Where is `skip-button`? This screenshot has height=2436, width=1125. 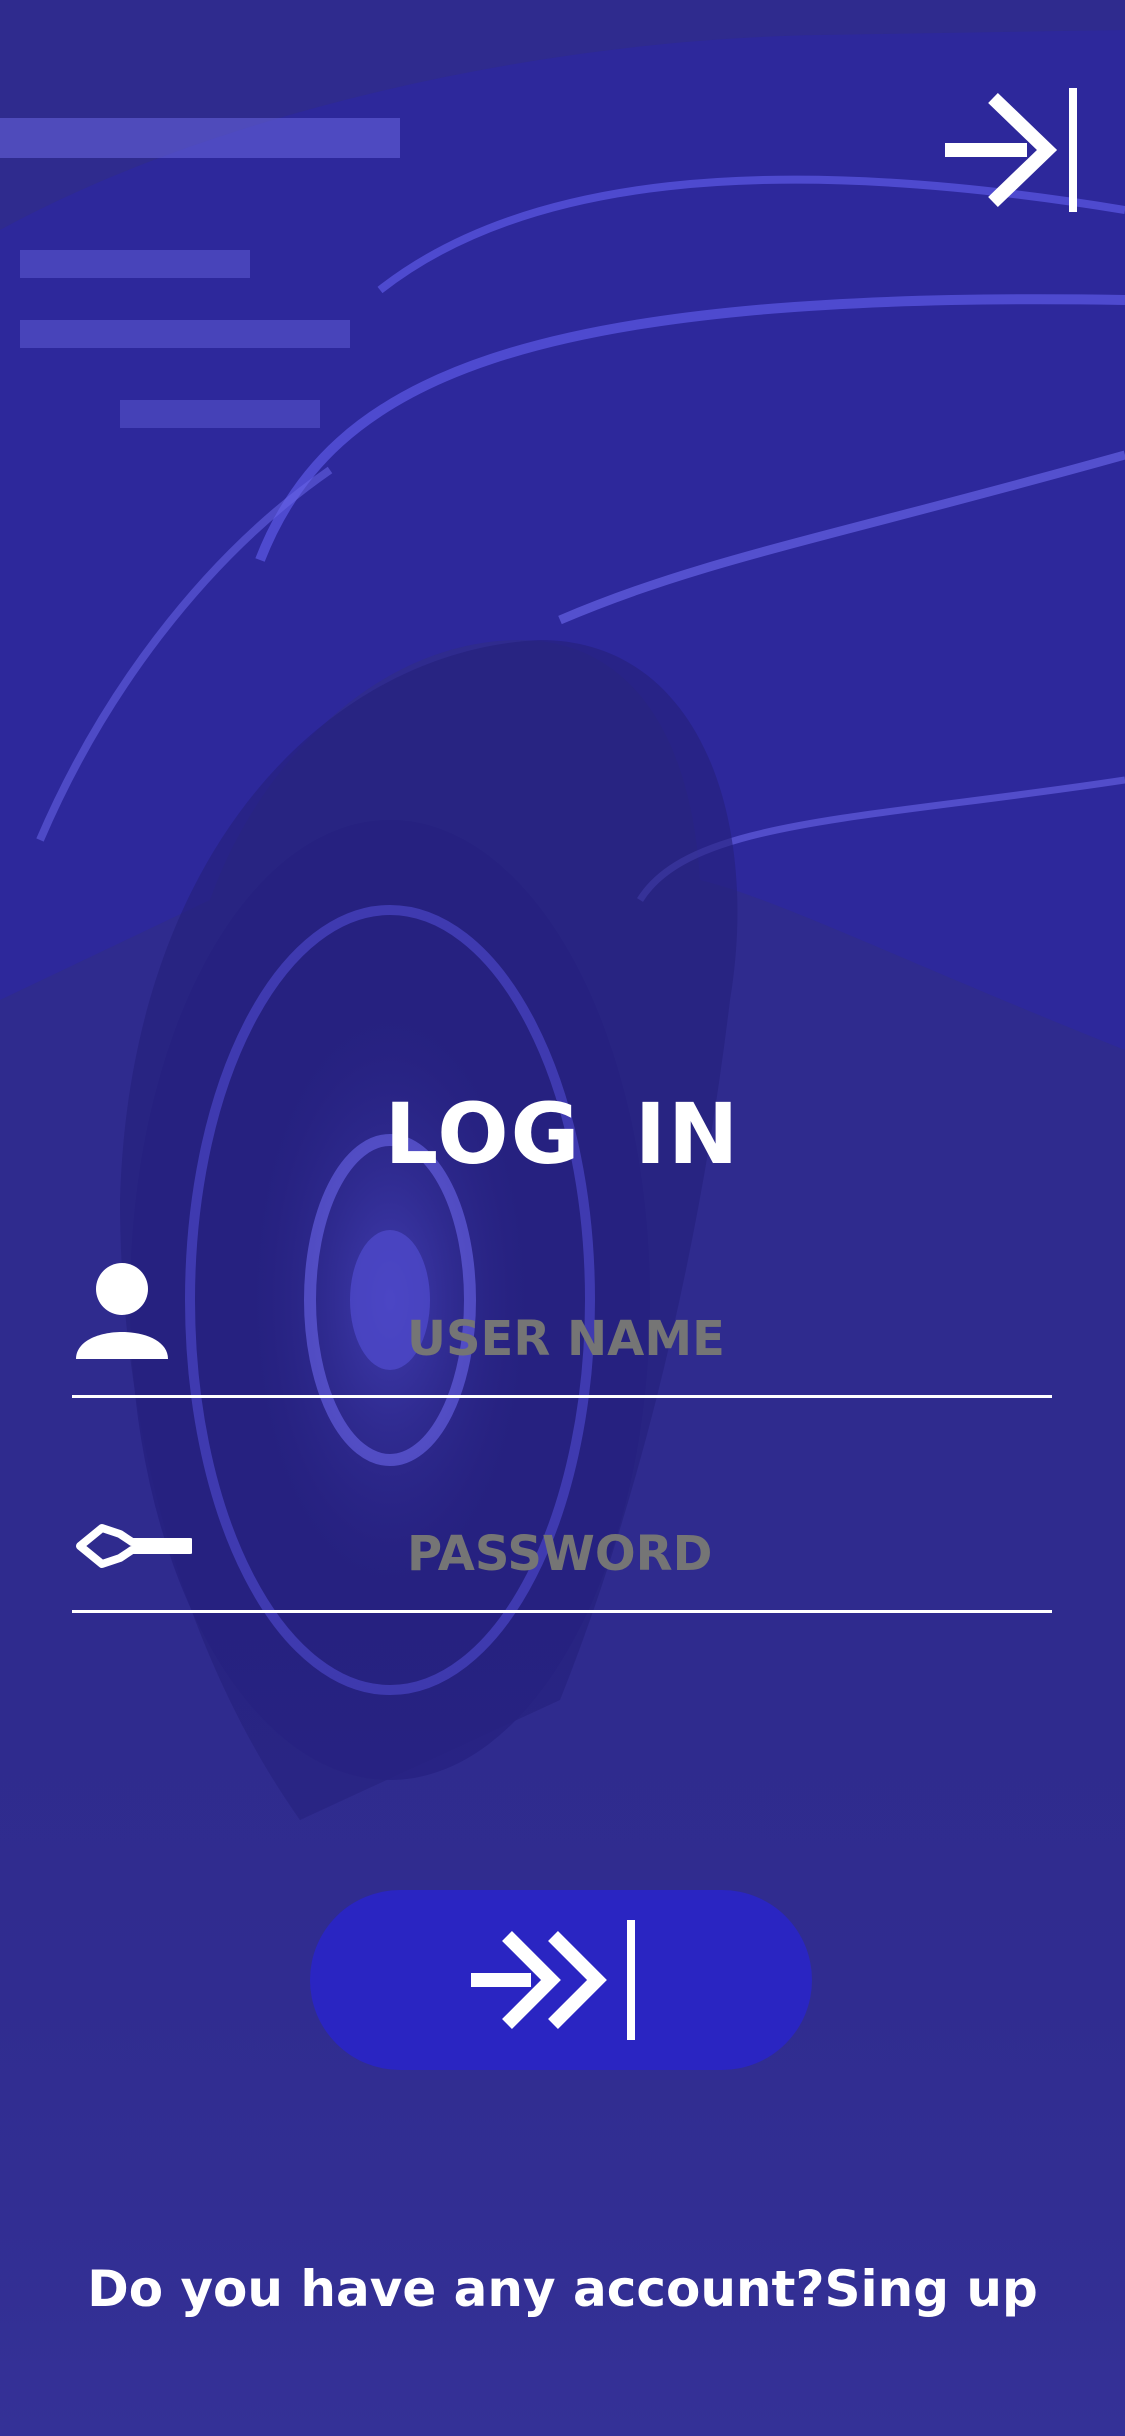 skip-button is located at coordinates (1010, 153).